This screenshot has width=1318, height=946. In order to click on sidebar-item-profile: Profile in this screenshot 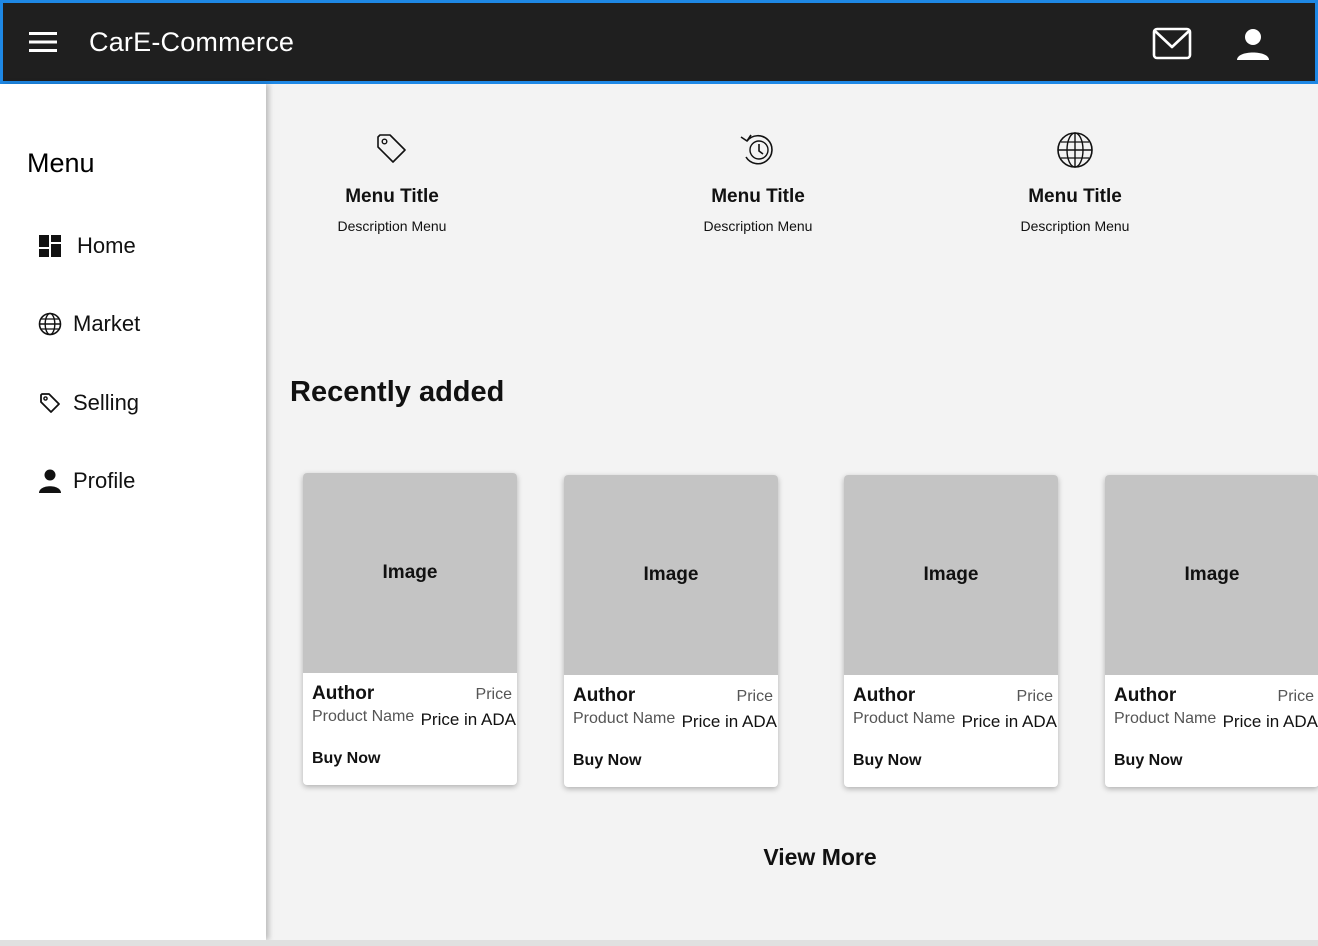, I will do `click(146, 481)`.